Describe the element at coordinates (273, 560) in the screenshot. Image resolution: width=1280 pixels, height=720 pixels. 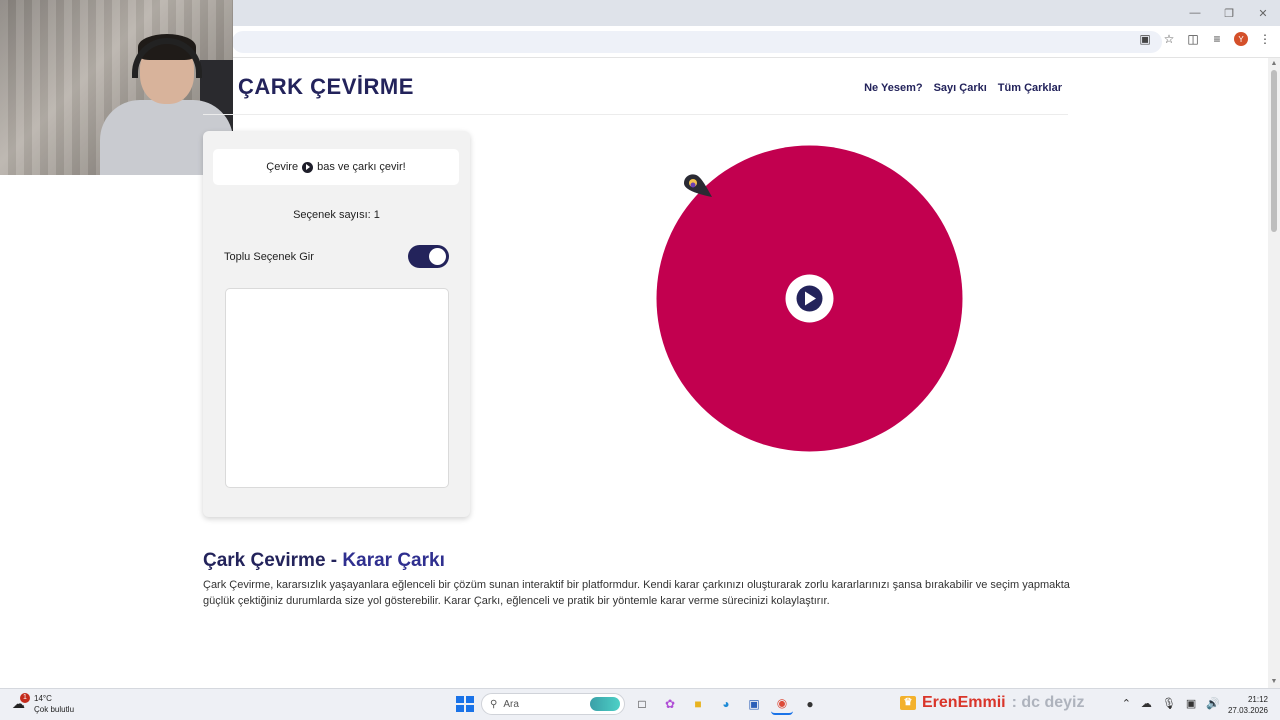
I see `article-heading-part1: Çark Çevirme -` at that location.